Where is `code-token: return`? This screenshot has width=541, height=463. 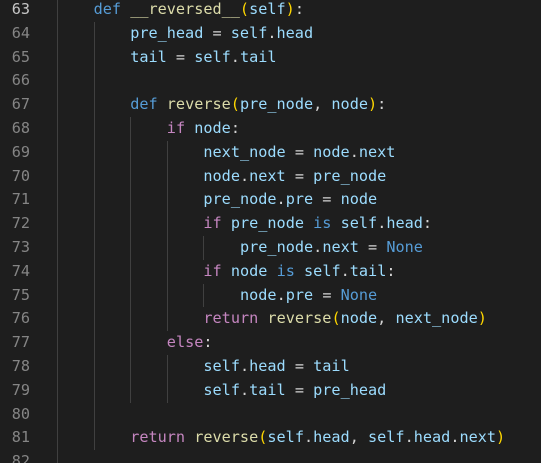 code-token: return is located at coordinates (231, 318).